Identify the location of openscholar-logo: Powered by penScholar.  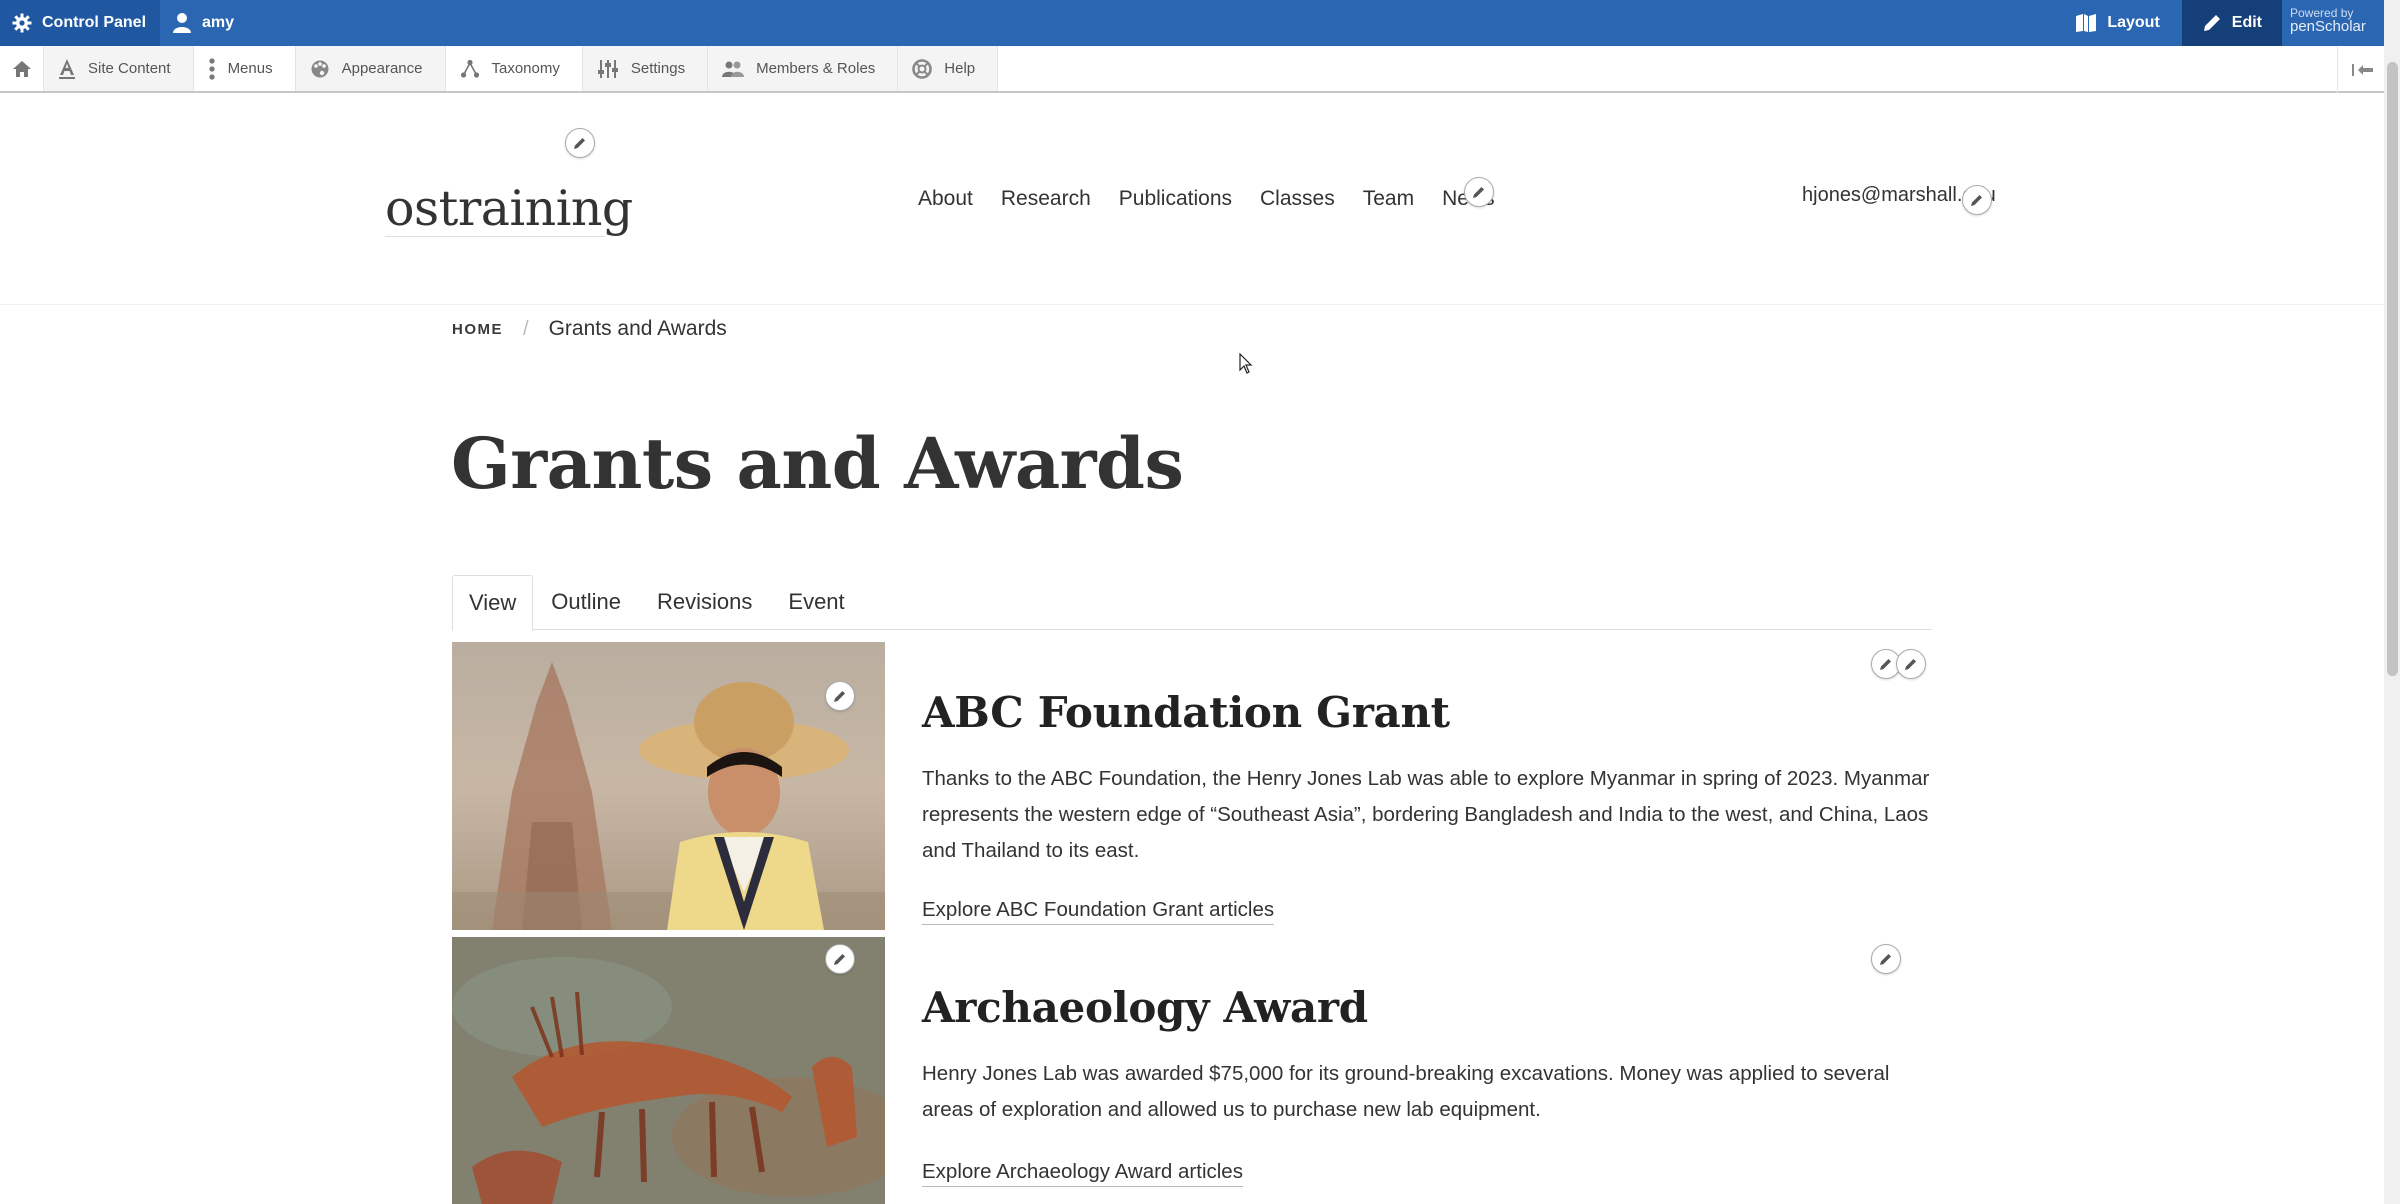
(2341, 23).